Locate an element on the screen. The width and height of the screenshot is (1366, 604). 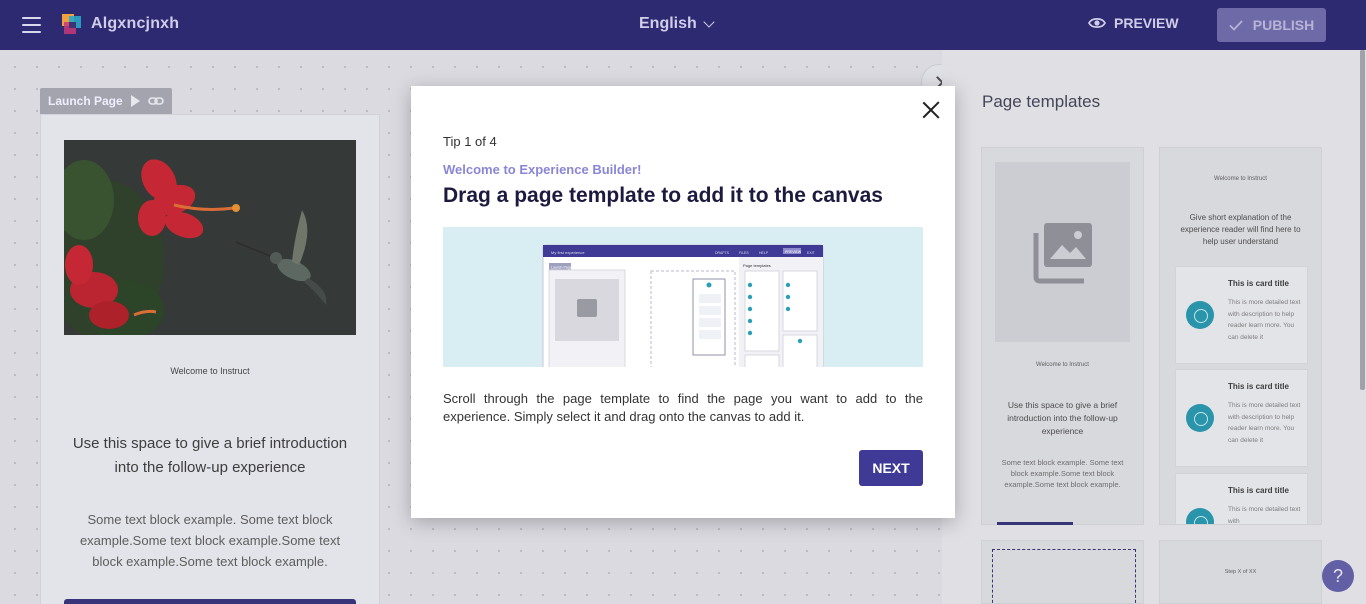
illus-panel-title: Page templates is located at coordinates (757, 265).